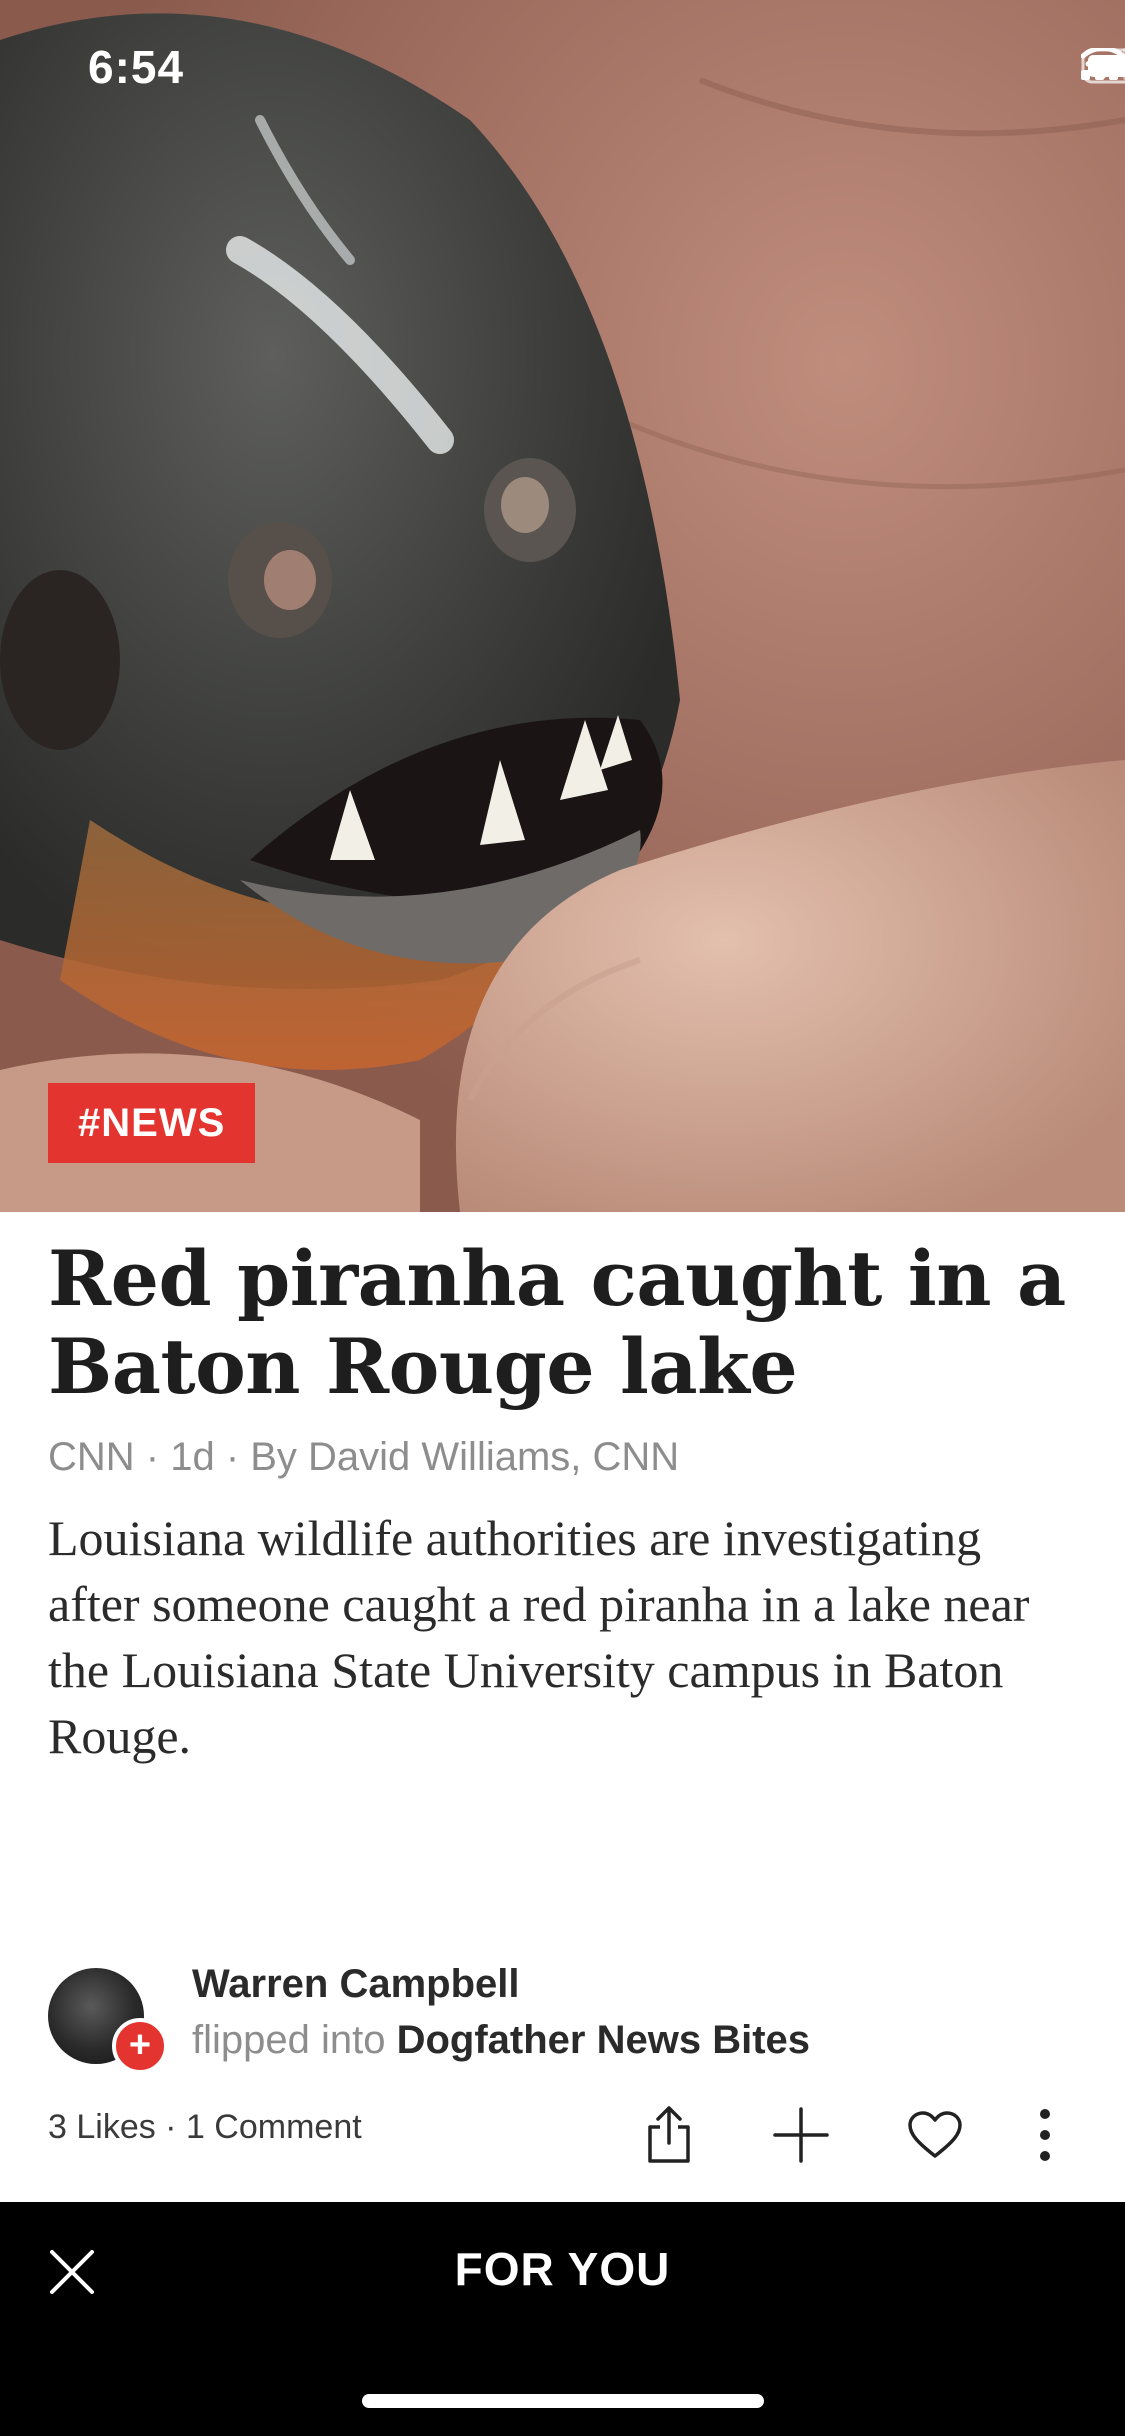  I want to click on plus-icon, so click(801, 2135).